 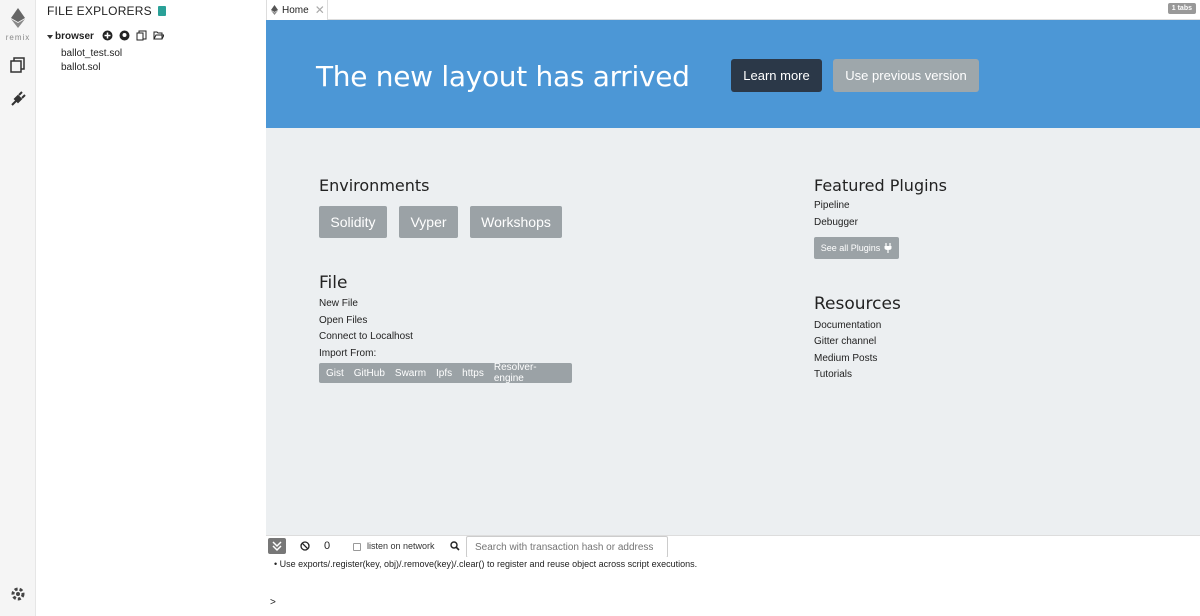 What do you see at coordinates (410, 373) in the screenshot?
I see `import-swarm-button: Swarm` at bounding box center [410, 373].